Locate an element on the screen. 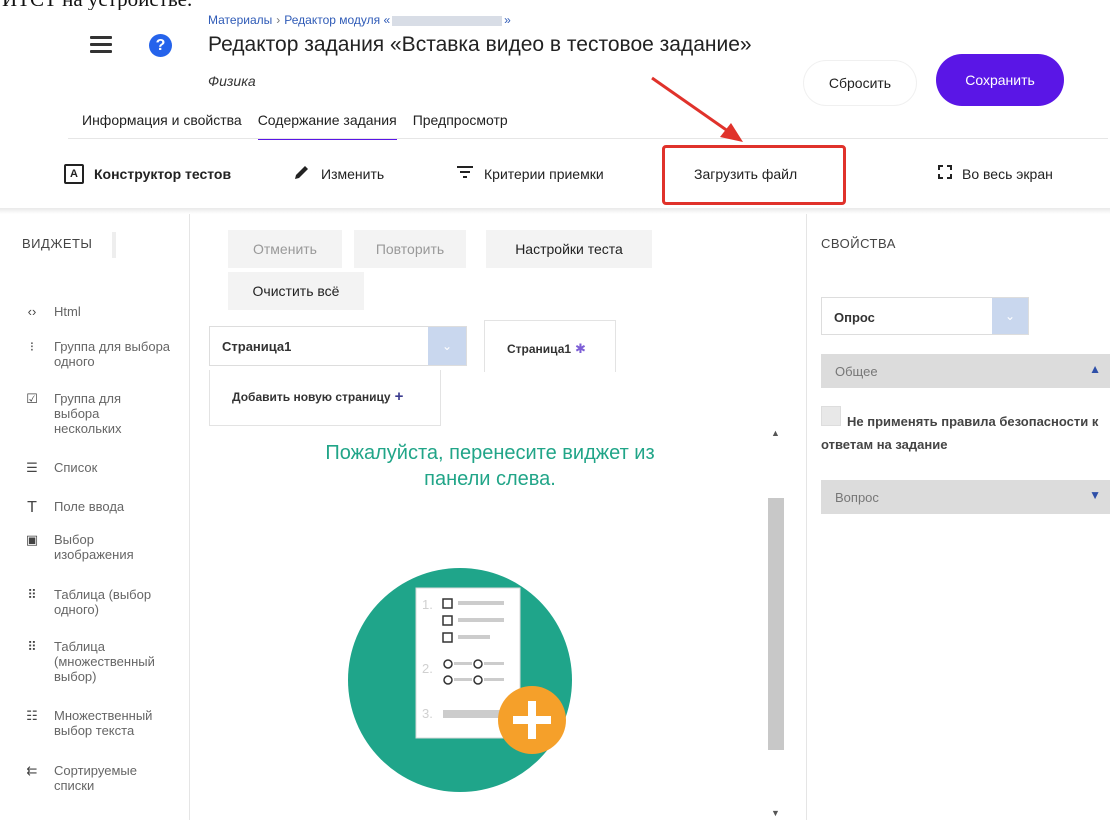 This screenshot has height=820, width=1110. page-tab: Страница1 ✱ is located at coordinates (550, 346).